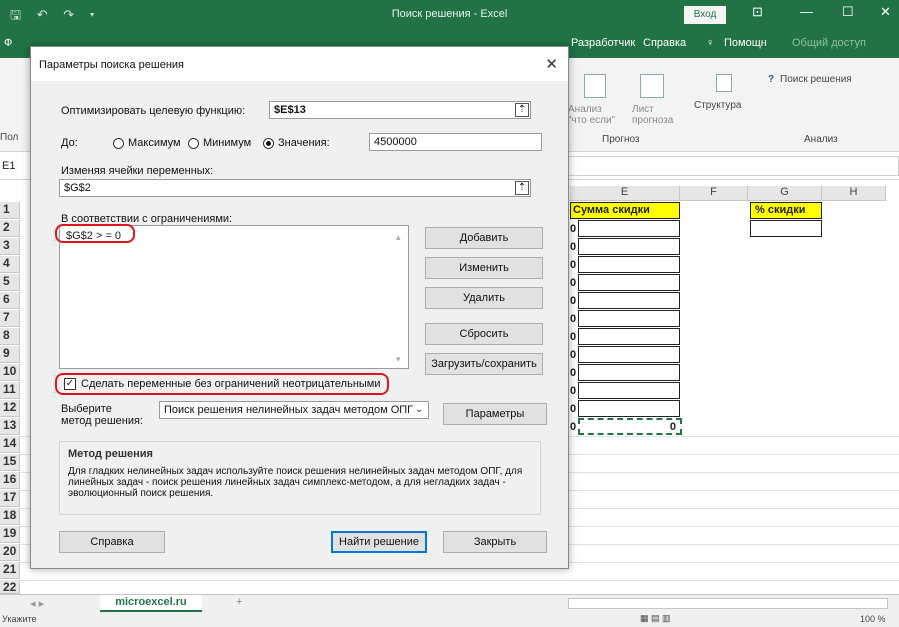 The width and height of the screenshot is (899, 627). Describe the element at coordinates (10, 282) in the screenshot. I see `row-header: 5` at that location.